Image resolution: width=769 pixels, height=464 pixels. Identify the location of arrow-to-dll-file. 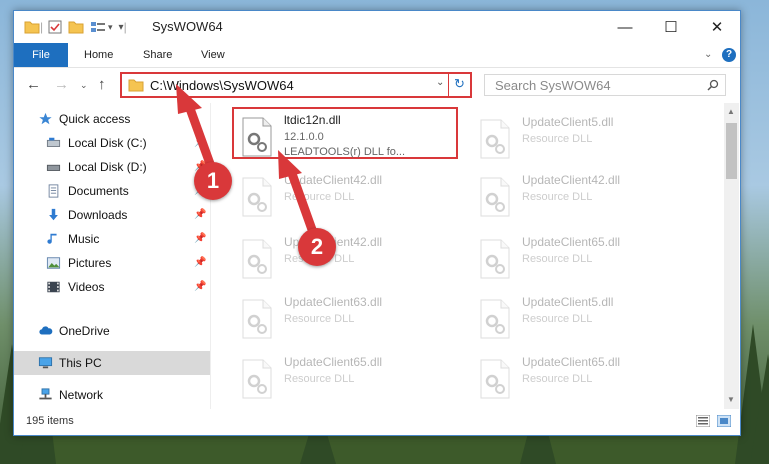
(299, 195).